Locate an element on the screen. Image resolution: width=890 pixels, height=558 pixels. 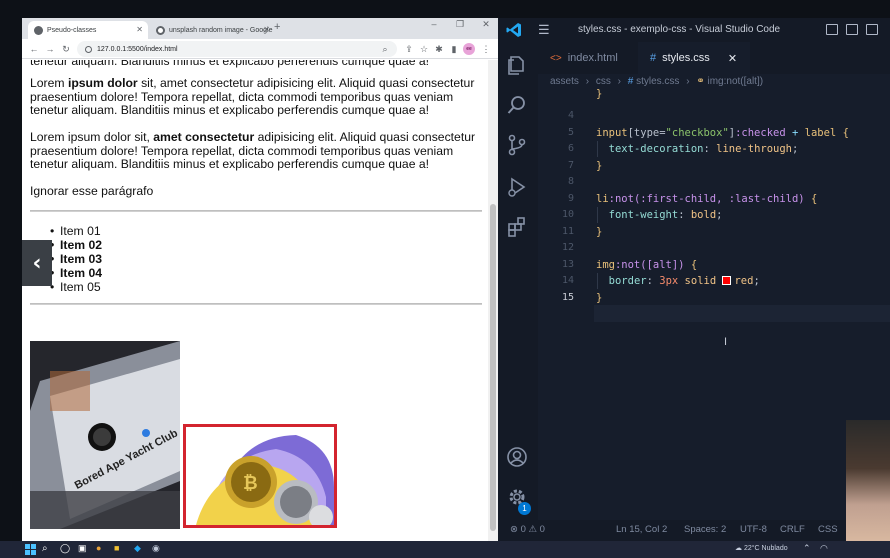
encoding: UTF-8 is located at coordinates (753, 529).